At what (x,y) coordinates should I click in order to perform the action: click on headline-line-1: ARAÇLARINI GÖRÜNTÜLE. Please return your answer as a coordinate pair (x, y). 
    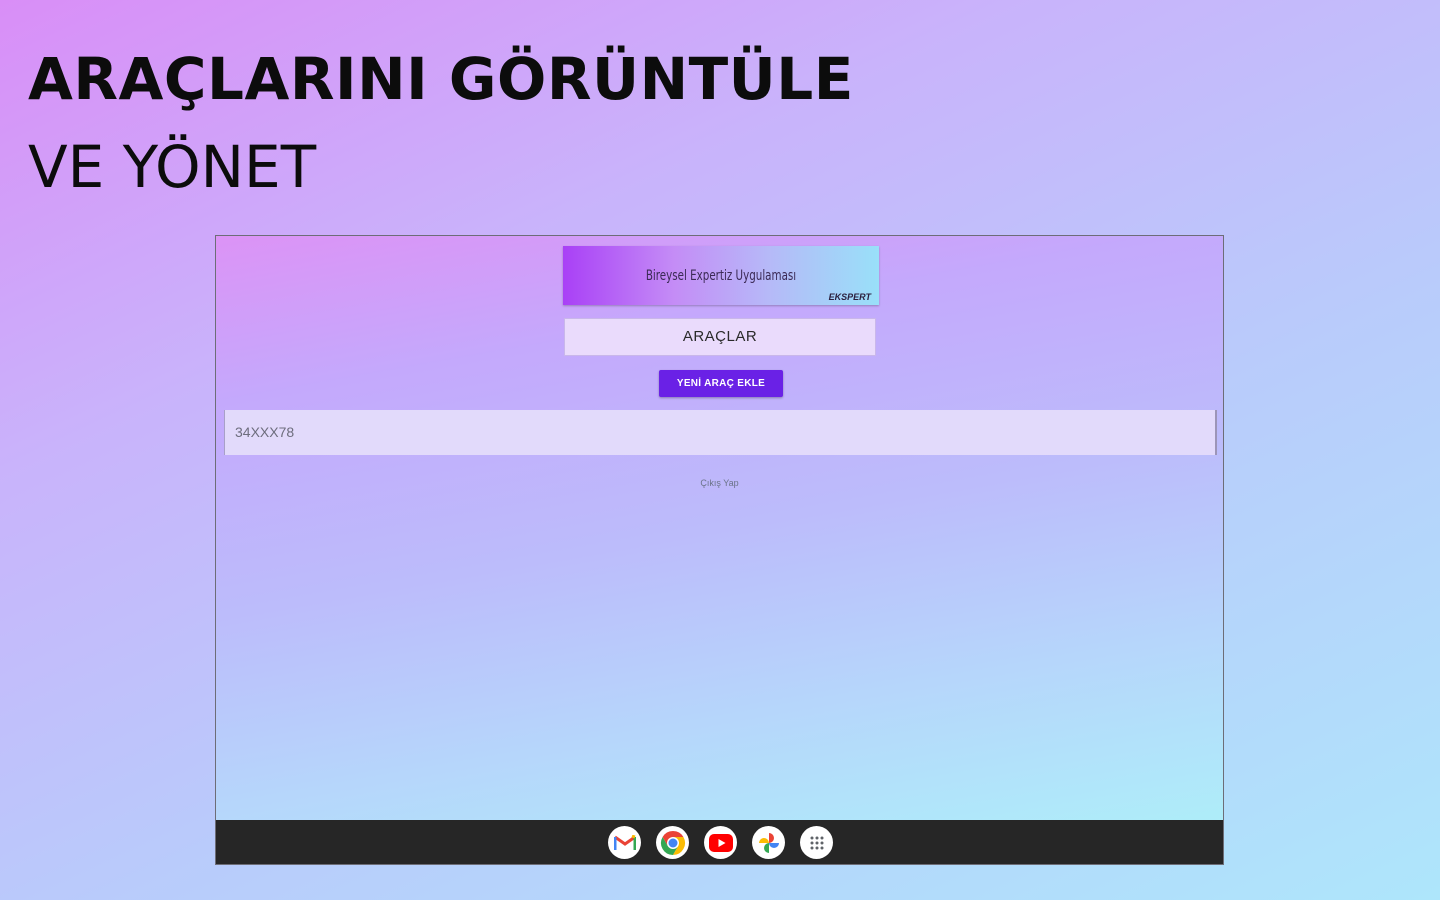
    Looking at the image, I should click on (441, 79).